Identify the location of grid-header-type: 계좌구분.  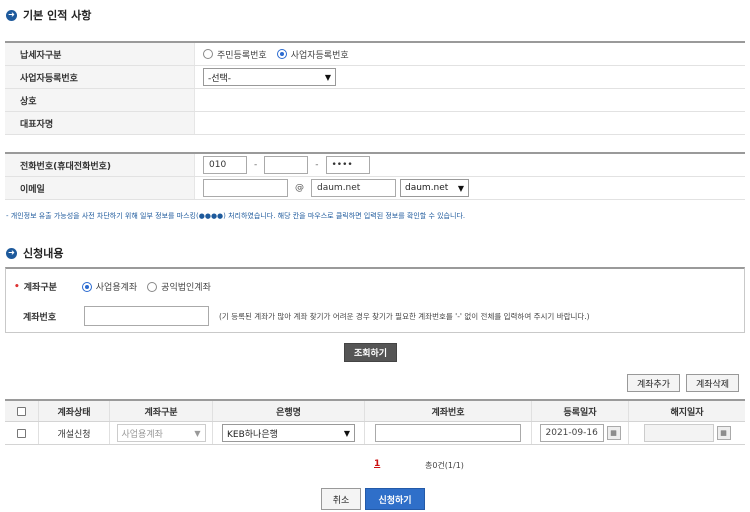
(161, 411).